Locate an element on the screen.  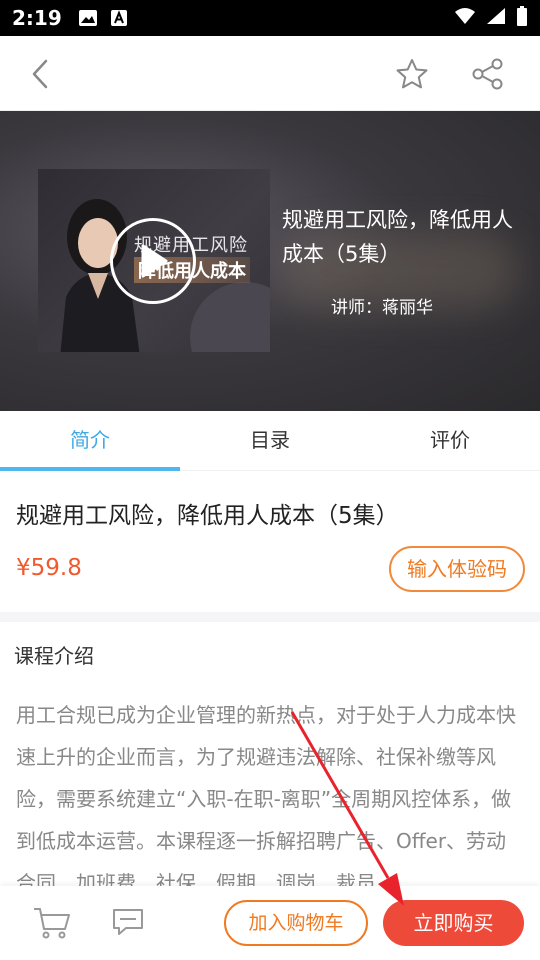
chevron-left-icon is located at coordinates (40, 74).